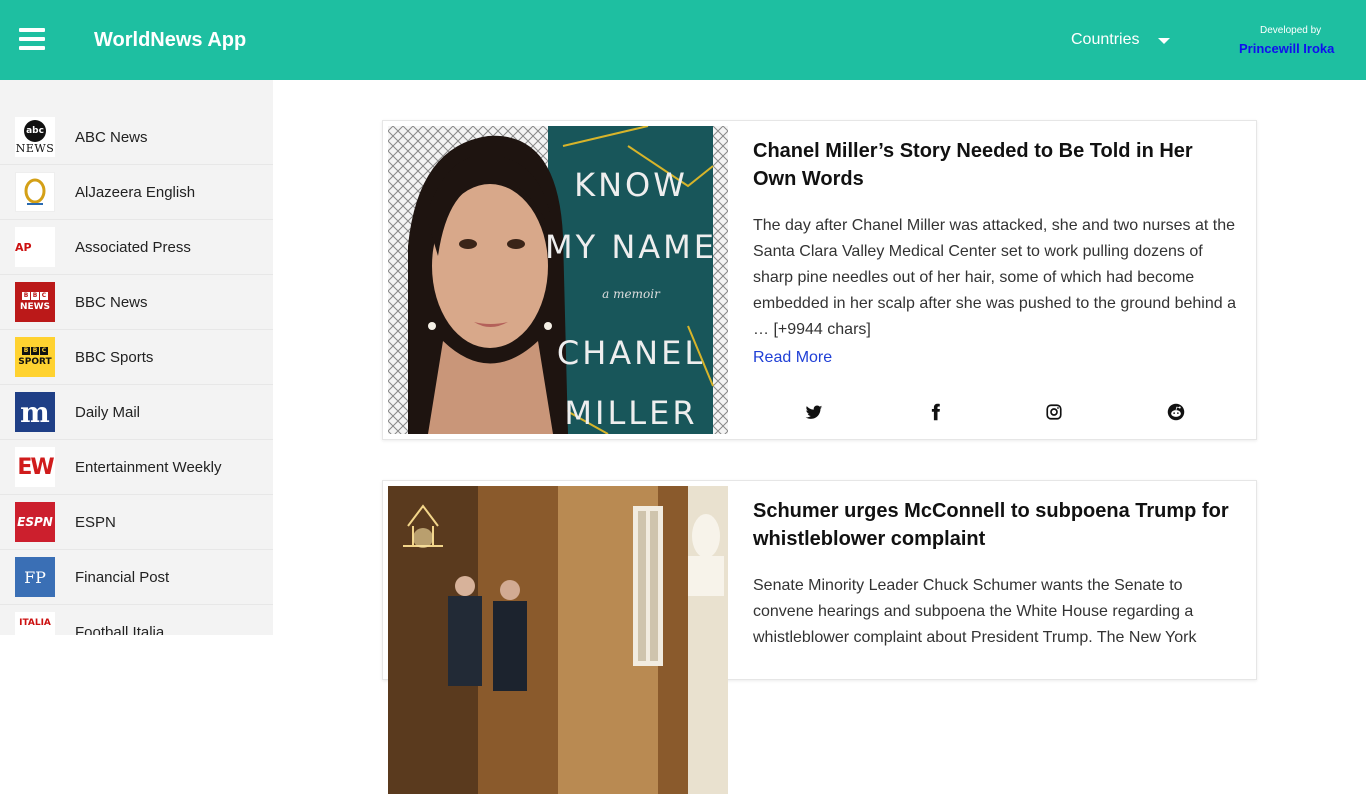 This screenshot has height=794, width=1366. Describe the element at coordinates (108, 412) in the screenshot. I see `sidebar-item-label: Daily Mail` at that location.